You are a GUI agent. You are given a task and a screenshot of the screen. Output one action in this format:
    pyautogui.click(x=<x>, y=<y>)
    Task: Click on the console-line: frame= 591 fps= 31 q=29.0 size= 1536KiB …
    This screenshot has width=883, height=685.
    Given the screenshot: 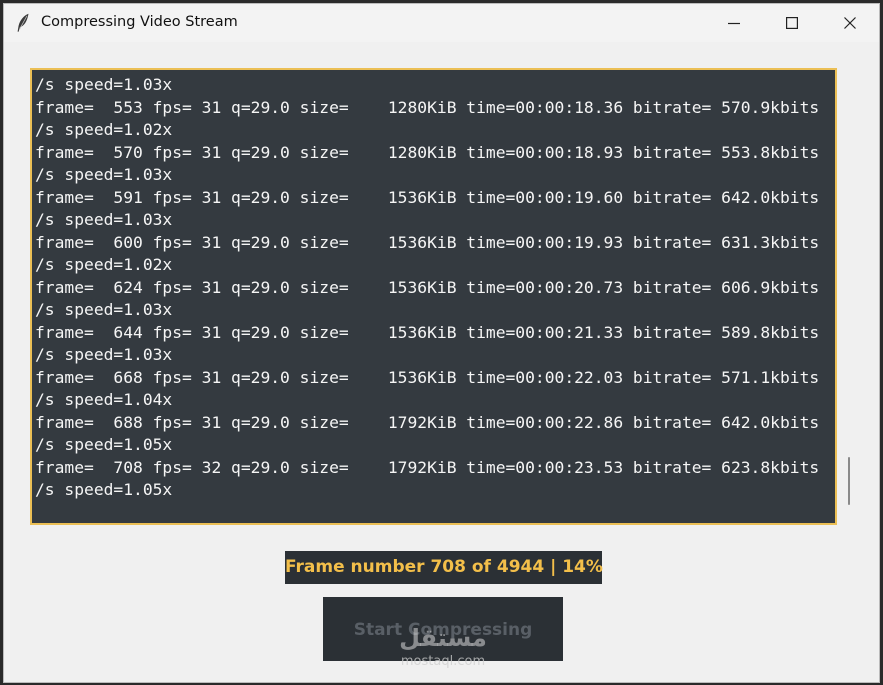 What is the action you would take?
    pyautogui.click(x=427, y=197)
    